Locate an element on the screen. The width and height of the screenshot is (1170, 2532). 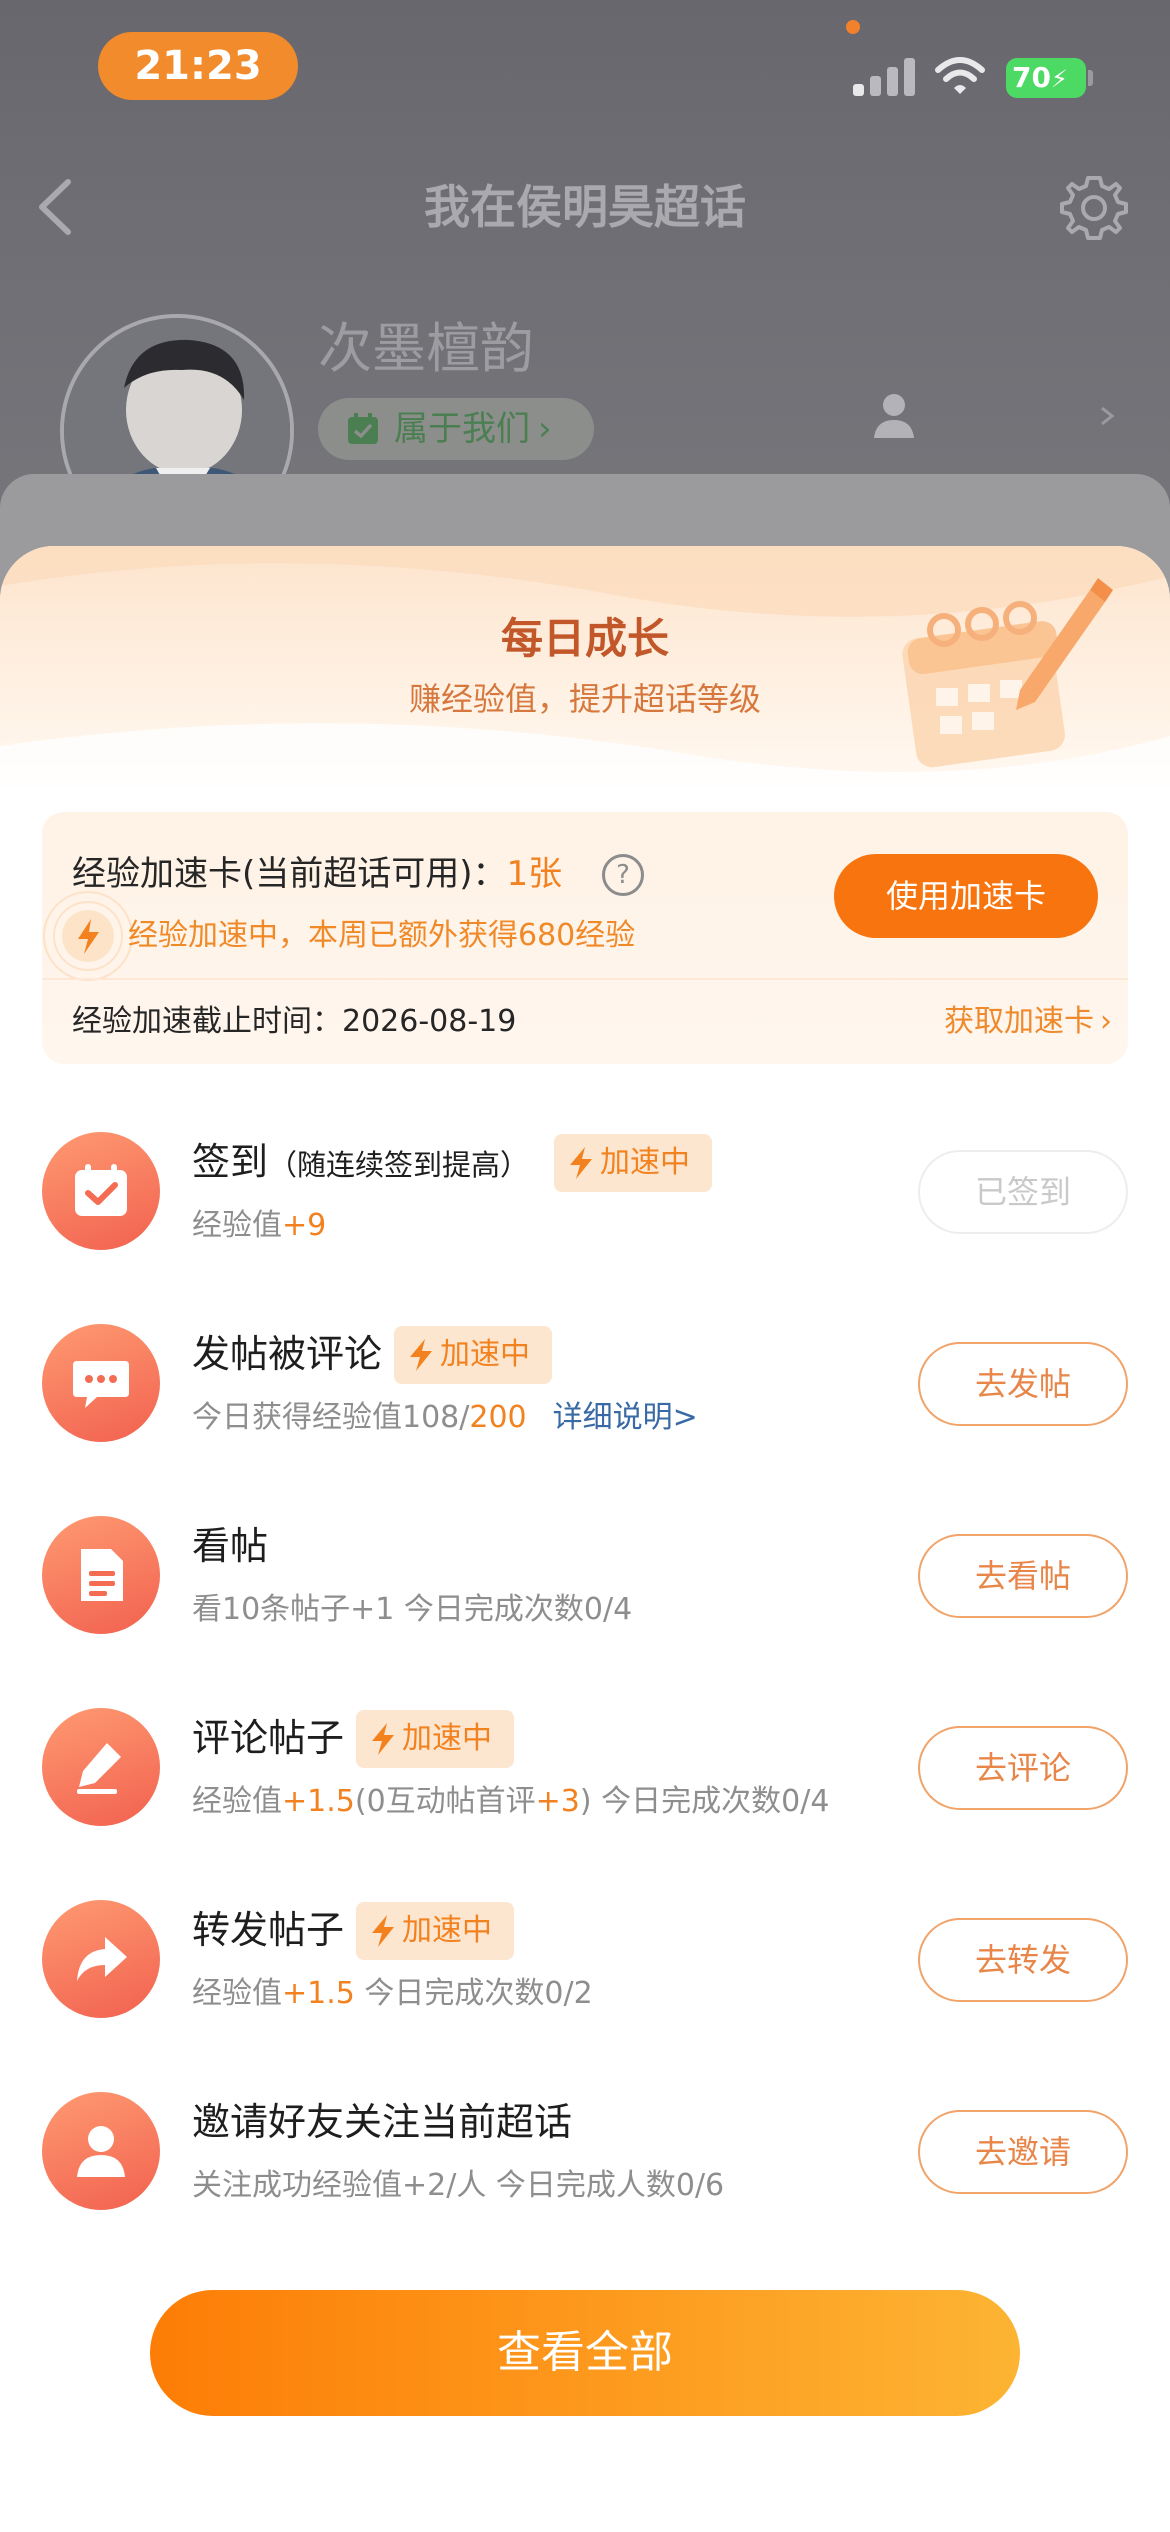
task-title: 邀请好友关注当前超话 is located at coordinates (382, 2122).